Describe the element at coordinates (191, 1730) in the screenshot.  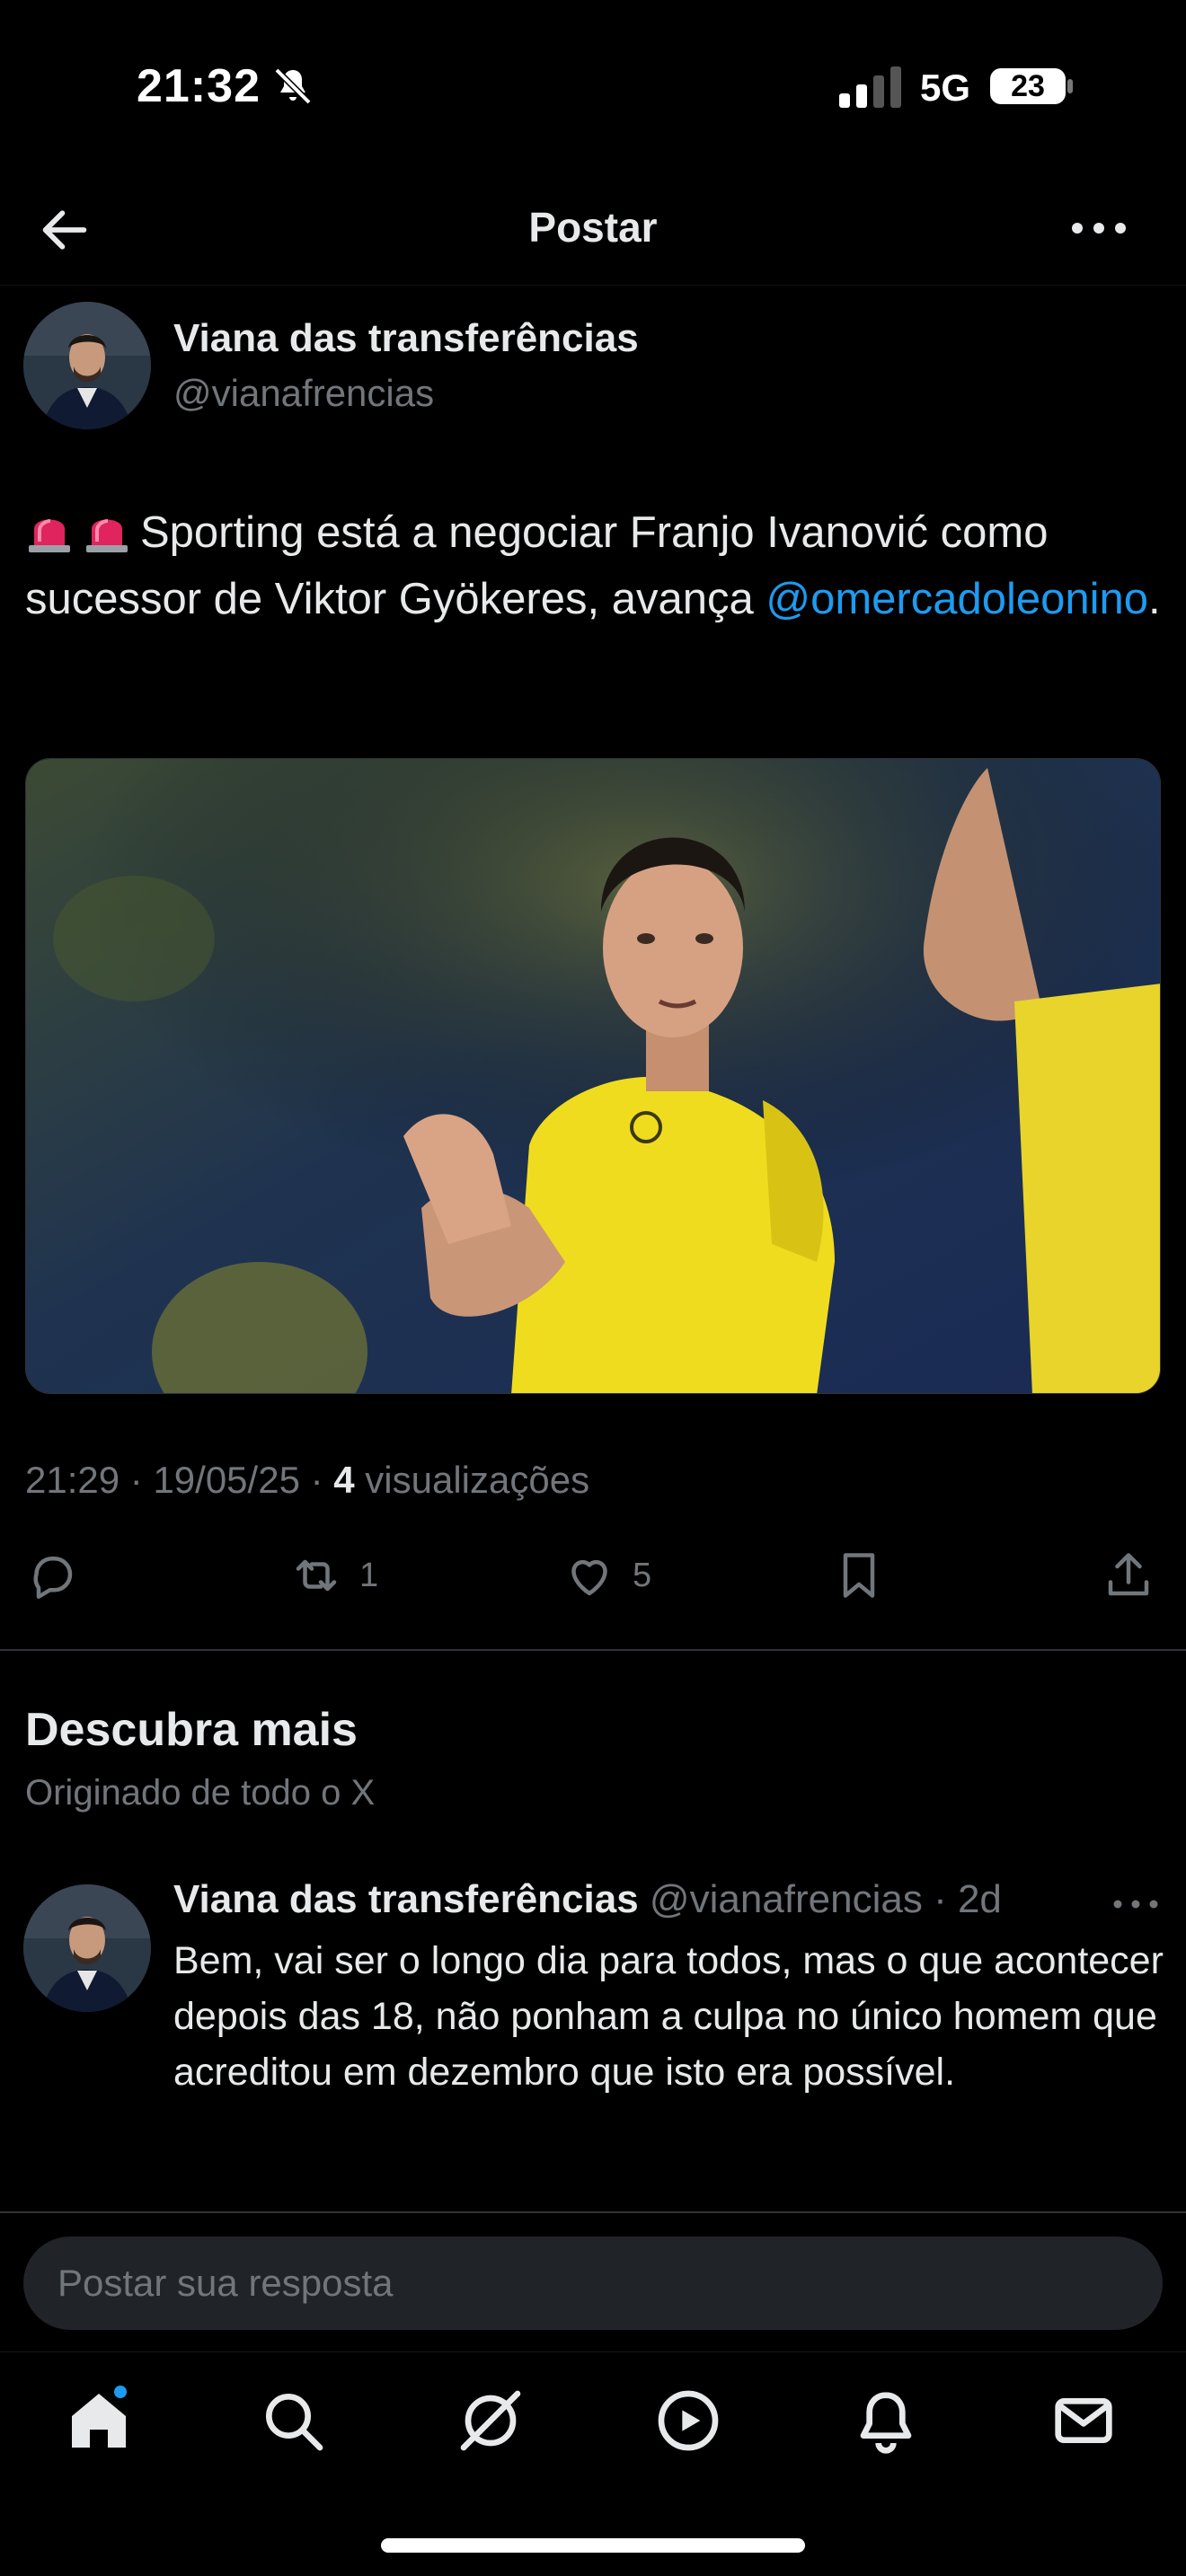
I see `discover-title: Descubra mais` at that location.